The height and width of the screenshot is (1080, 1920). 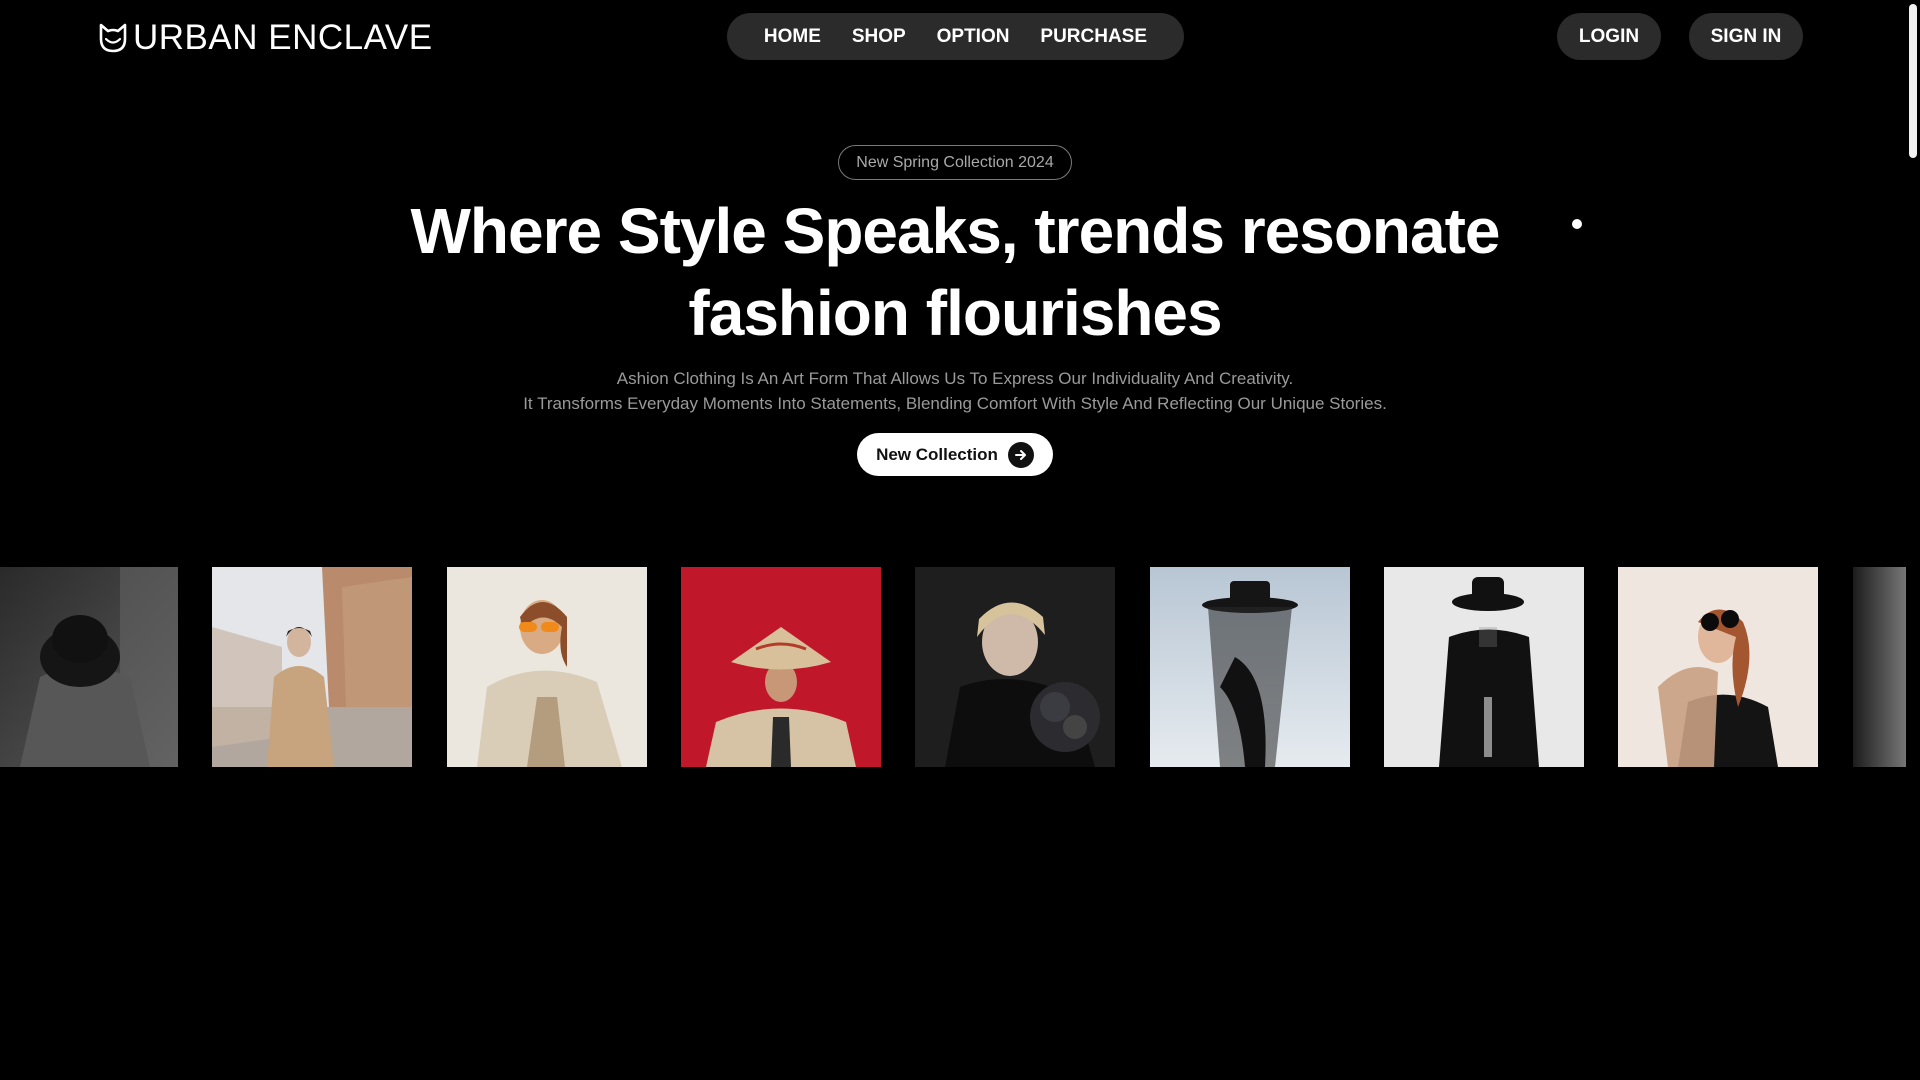 I want to click on brand-name: URBAN ENCLAVE, so click(x=283, y=37).